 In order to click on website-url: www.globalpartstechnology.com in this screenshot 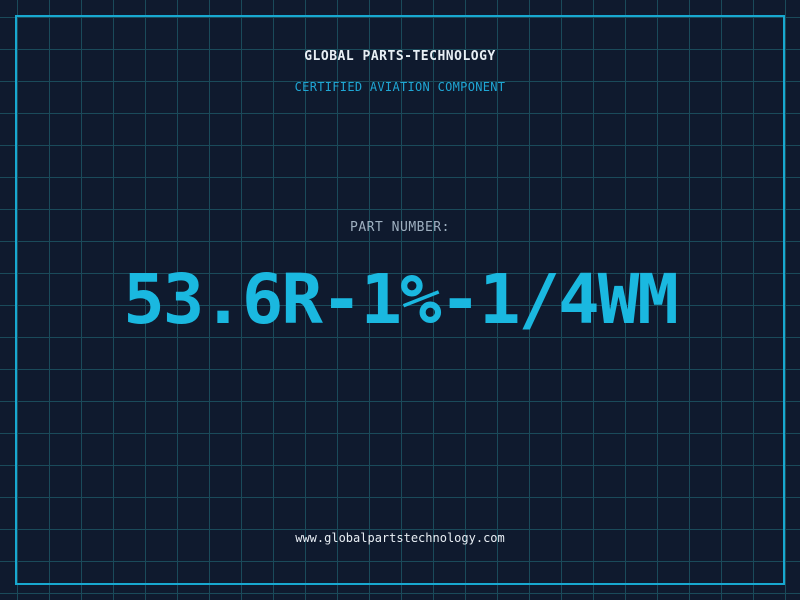, I will do `click(400, 538)`.